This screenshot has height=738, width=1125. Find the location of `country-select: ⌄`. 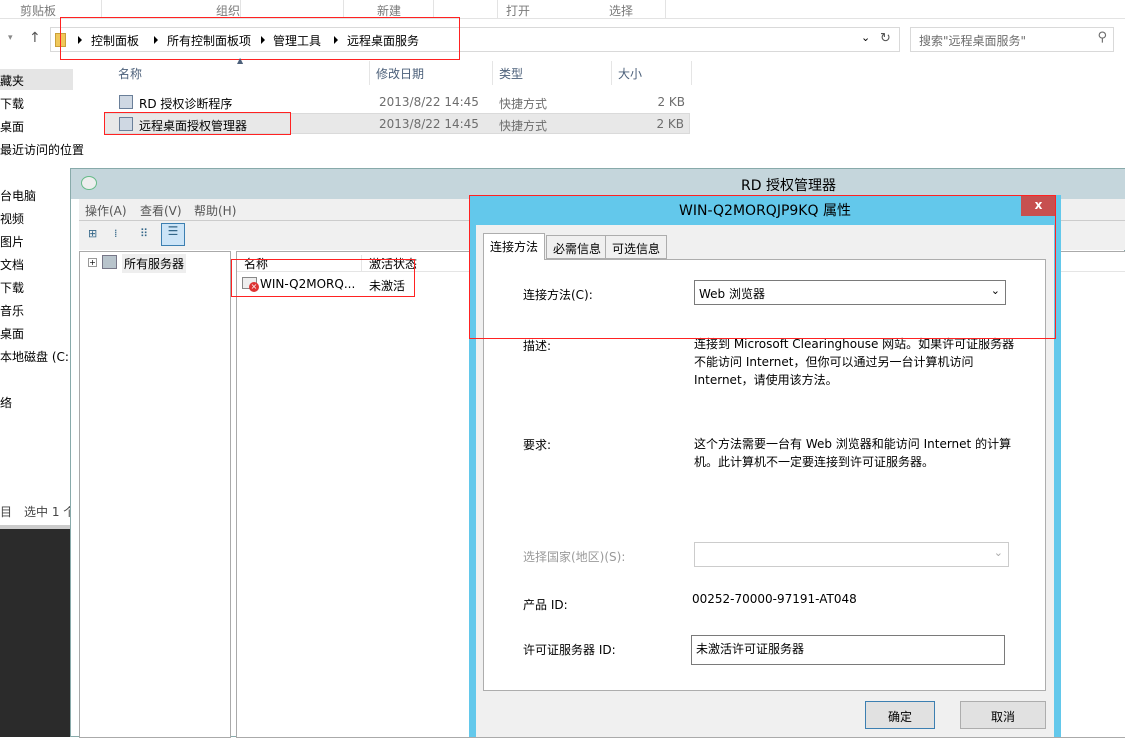

country-select: ⌄ is located at coordinates (851, 554).